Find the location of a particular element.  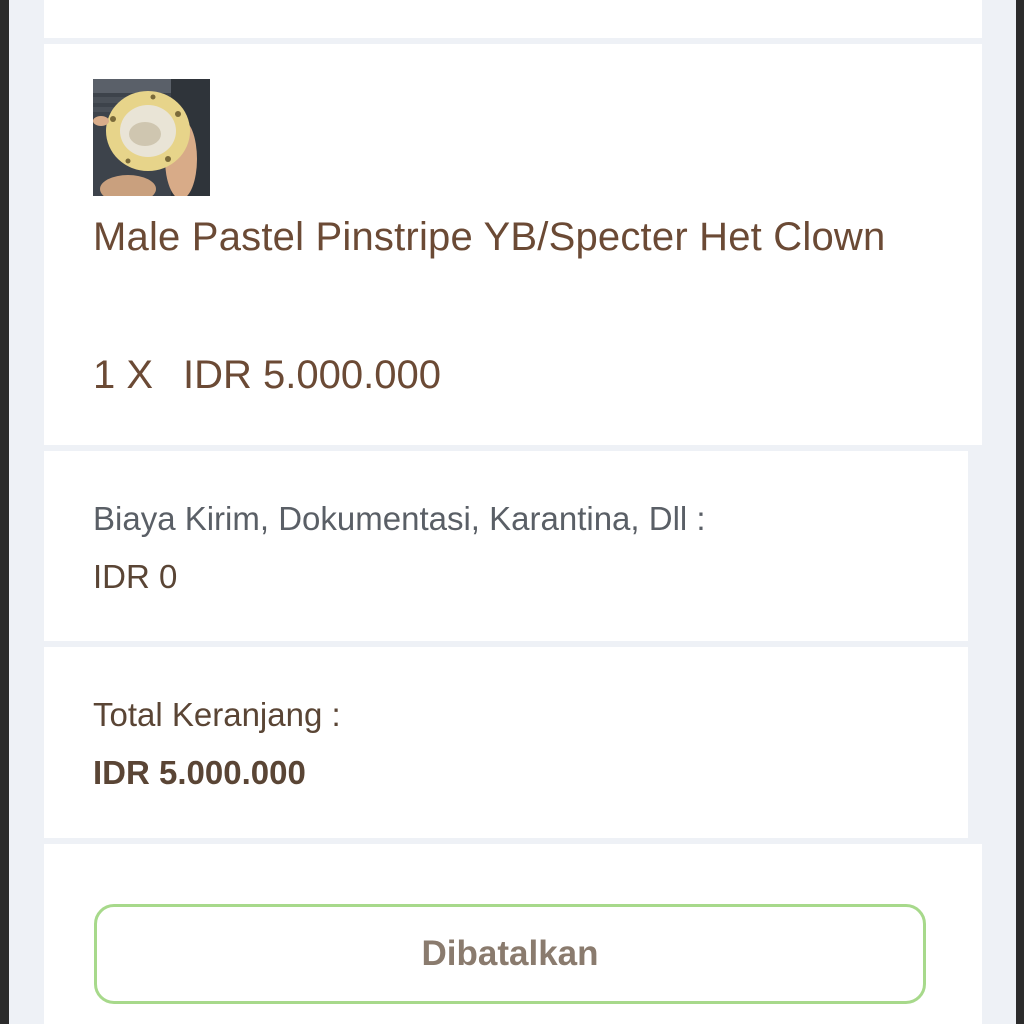

previous-card-bottom is located at coordinates (513, 19).